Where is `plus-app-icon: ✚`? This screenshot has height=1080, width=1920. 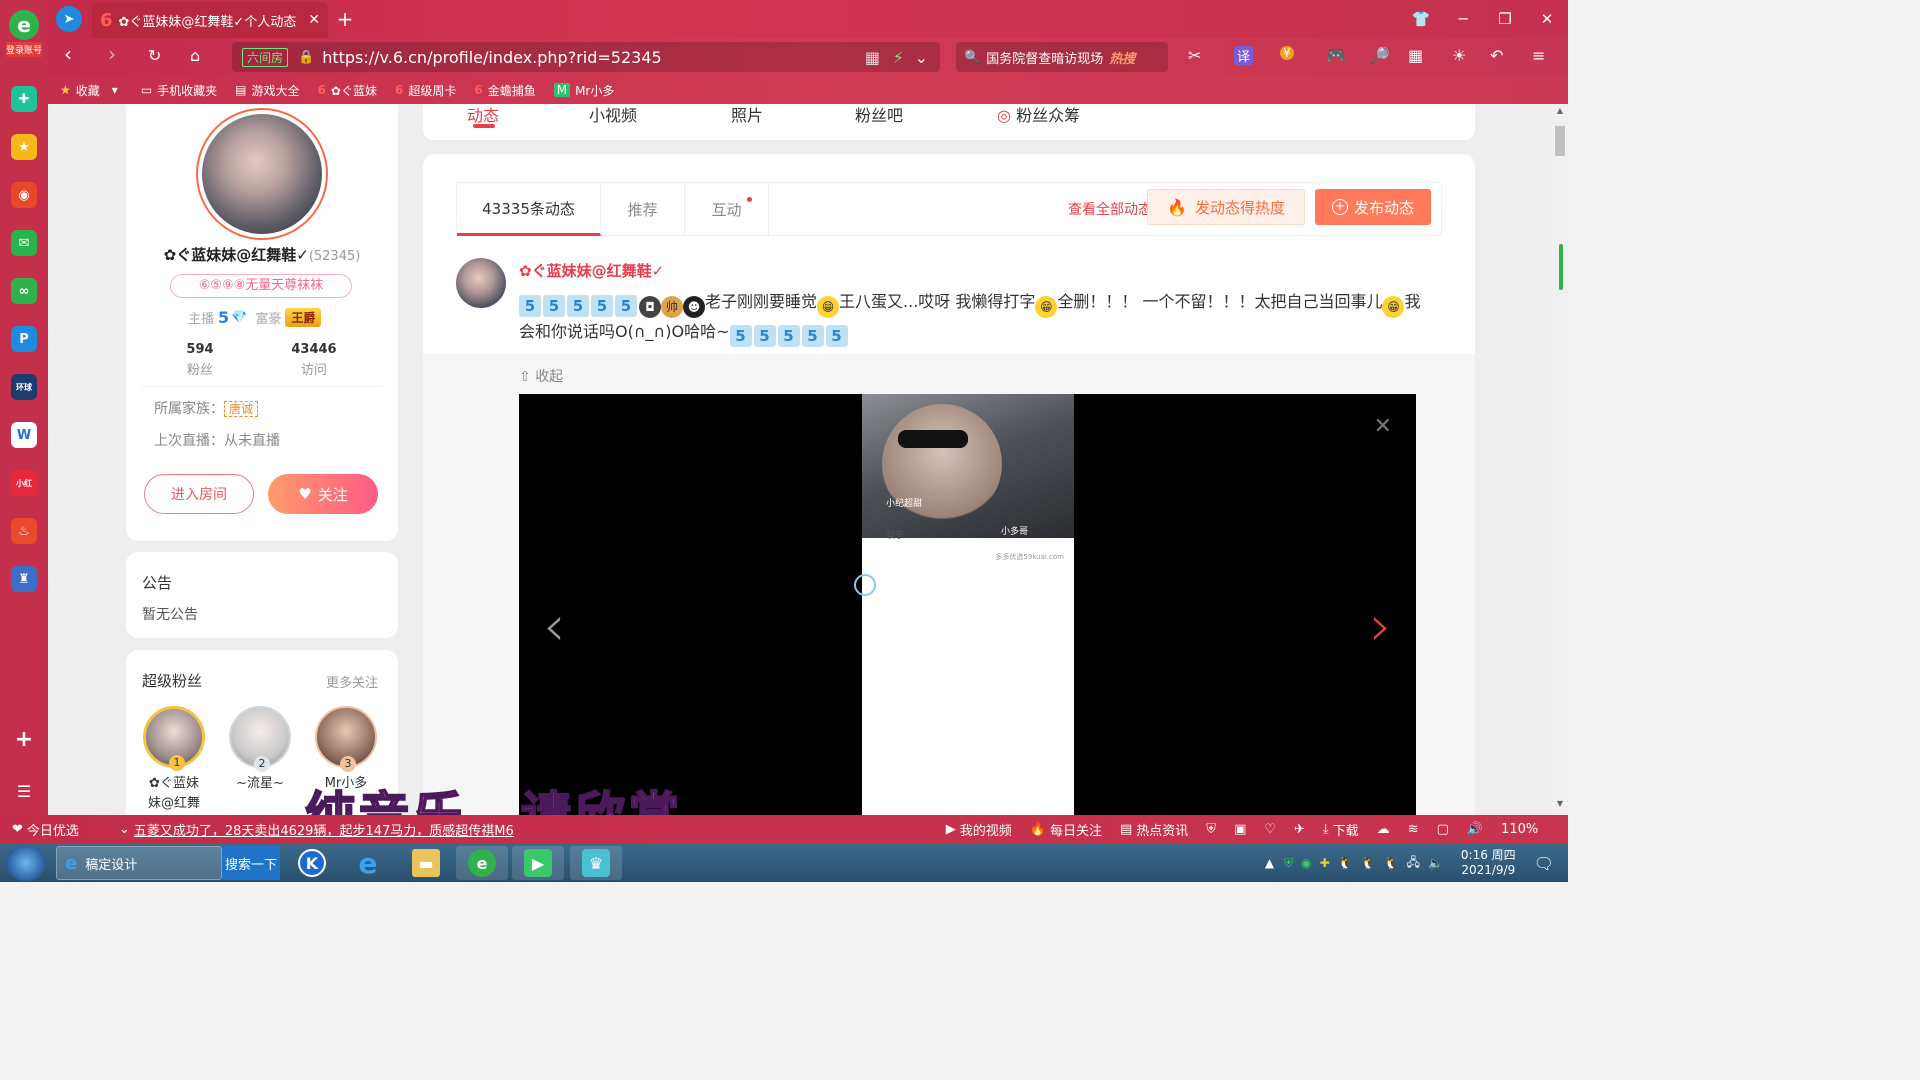
plus-app-icon: ✚ is located at coordinates (24, 99).